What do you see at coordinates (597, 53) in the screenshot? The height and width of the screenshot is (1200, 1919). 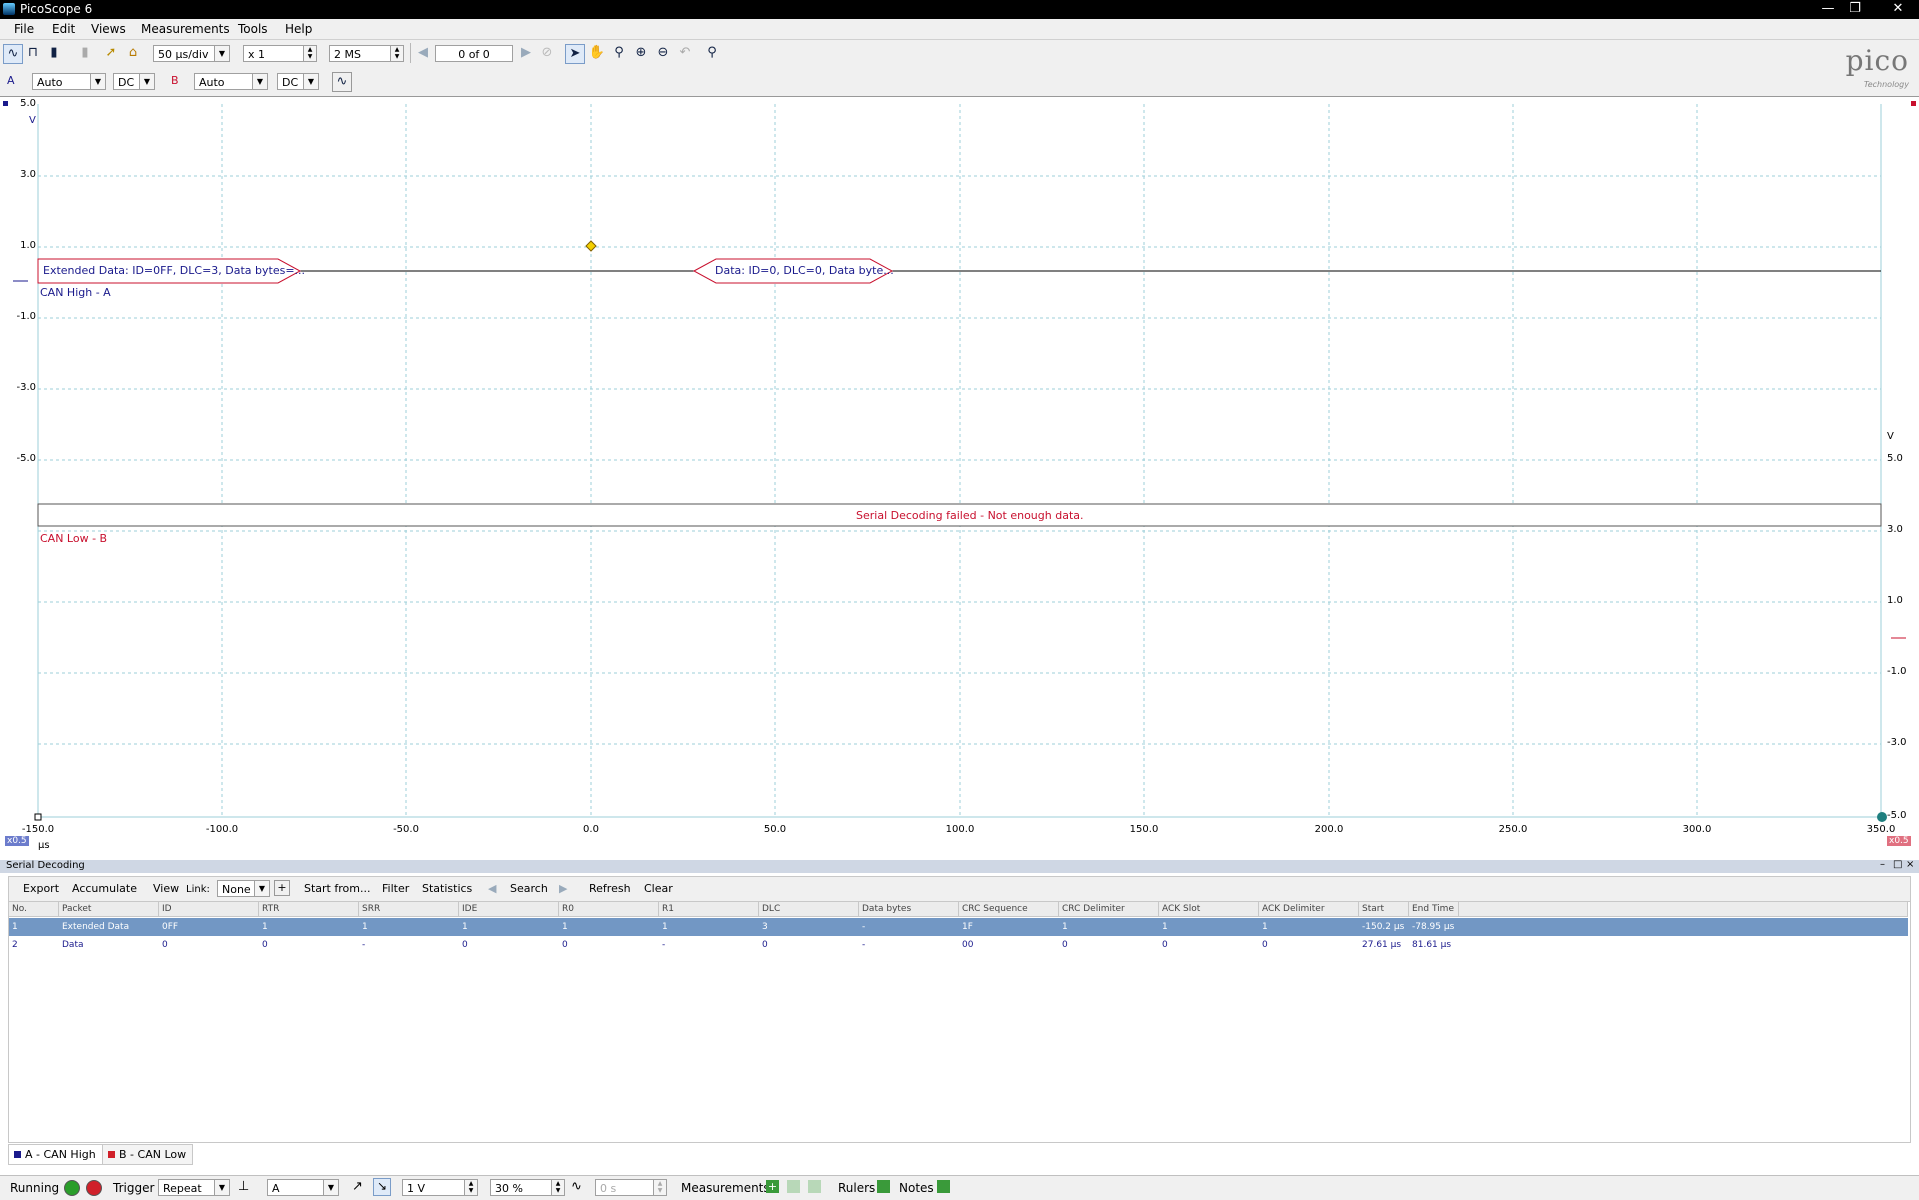 I see `hand-pan-icon: ✋` at bounding box center [597, 53].